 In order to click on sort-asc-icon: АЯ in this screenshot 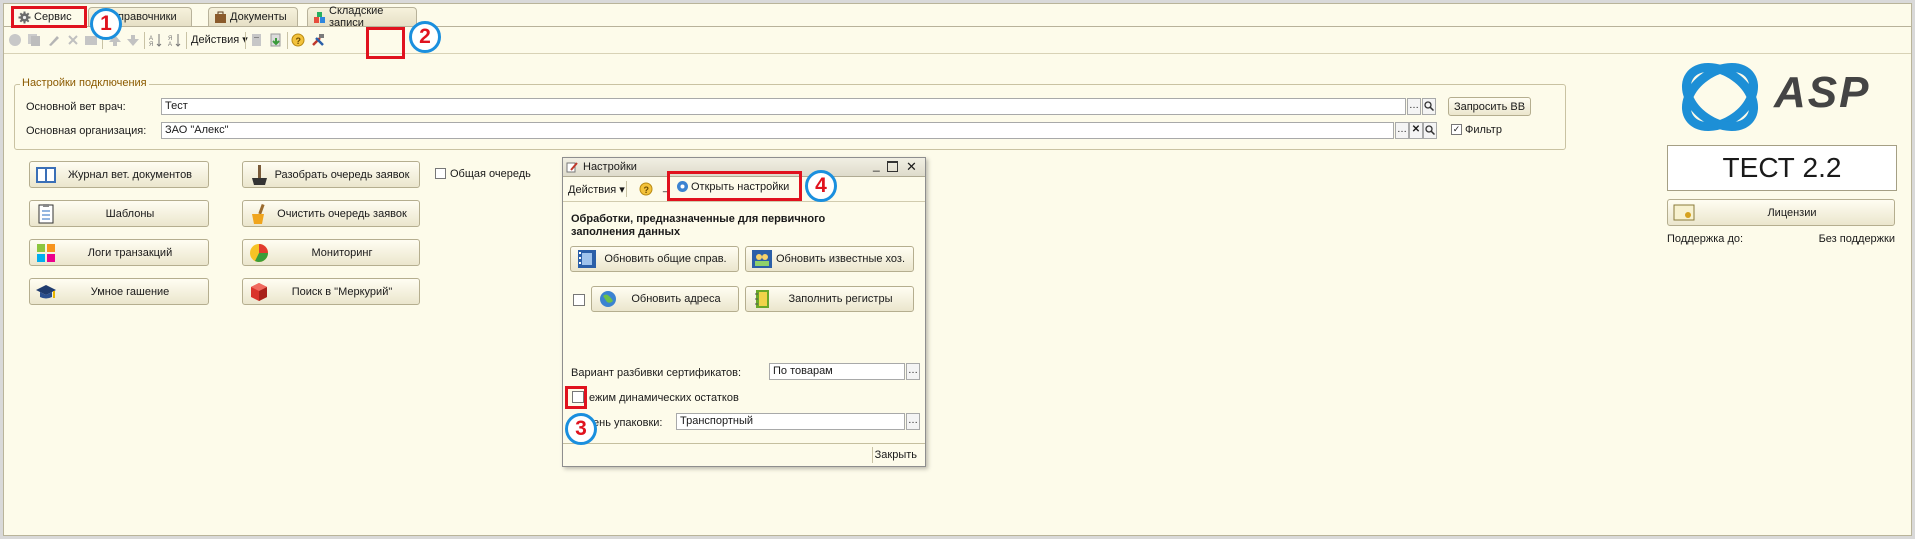, I will do `click(156, 40)`.